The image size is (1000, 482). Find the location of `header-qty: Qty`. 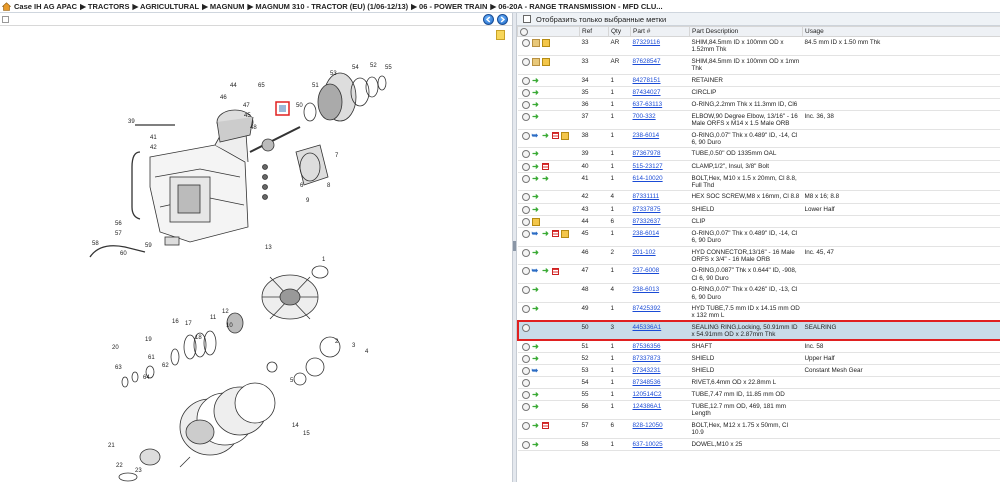

header-qty: Qty is located at coordinates (619, 31).